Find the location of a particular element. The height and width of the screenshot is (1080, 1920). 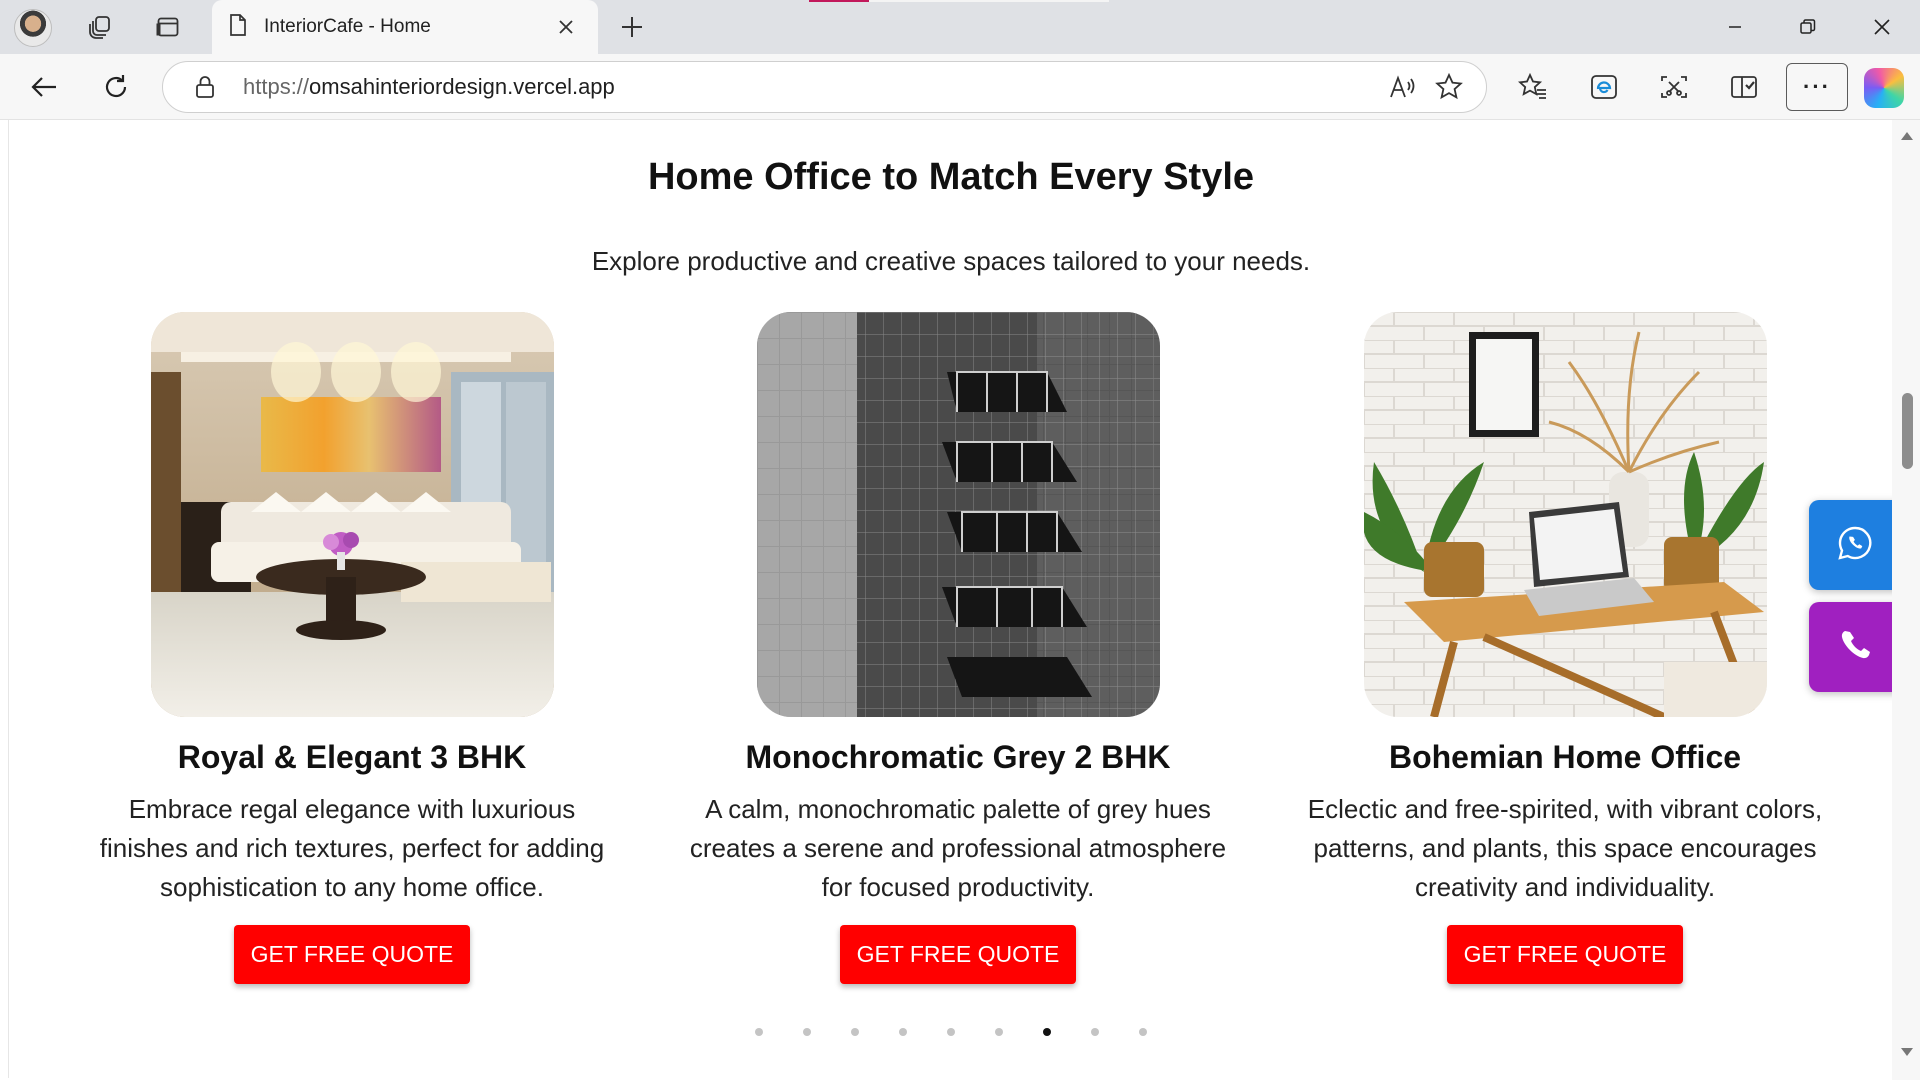

address-bar: https://omsahinteriordesign.vercel.app is located at coordinates (824, 87).